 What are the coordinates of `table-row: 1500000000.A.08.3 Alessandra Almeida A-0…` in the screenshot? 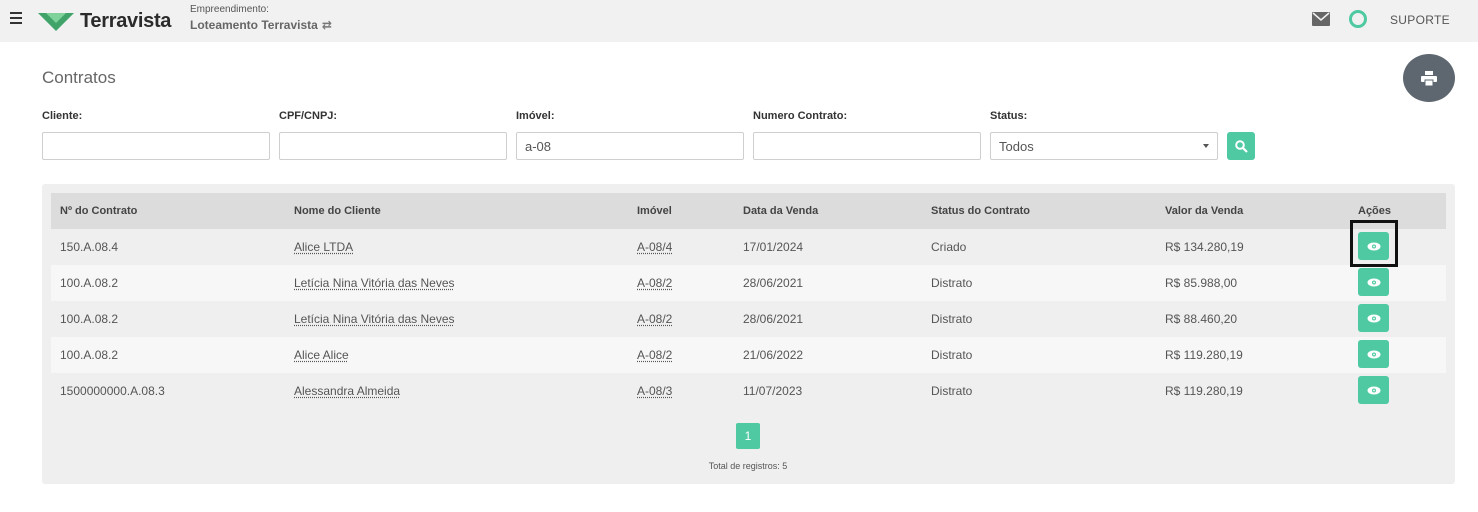 It's located at (748, 391).